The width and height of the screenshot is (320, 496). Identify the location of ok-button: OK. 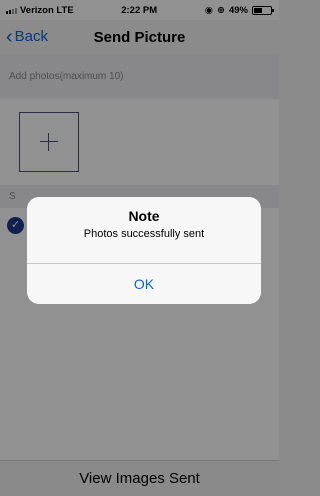
(144, 284).